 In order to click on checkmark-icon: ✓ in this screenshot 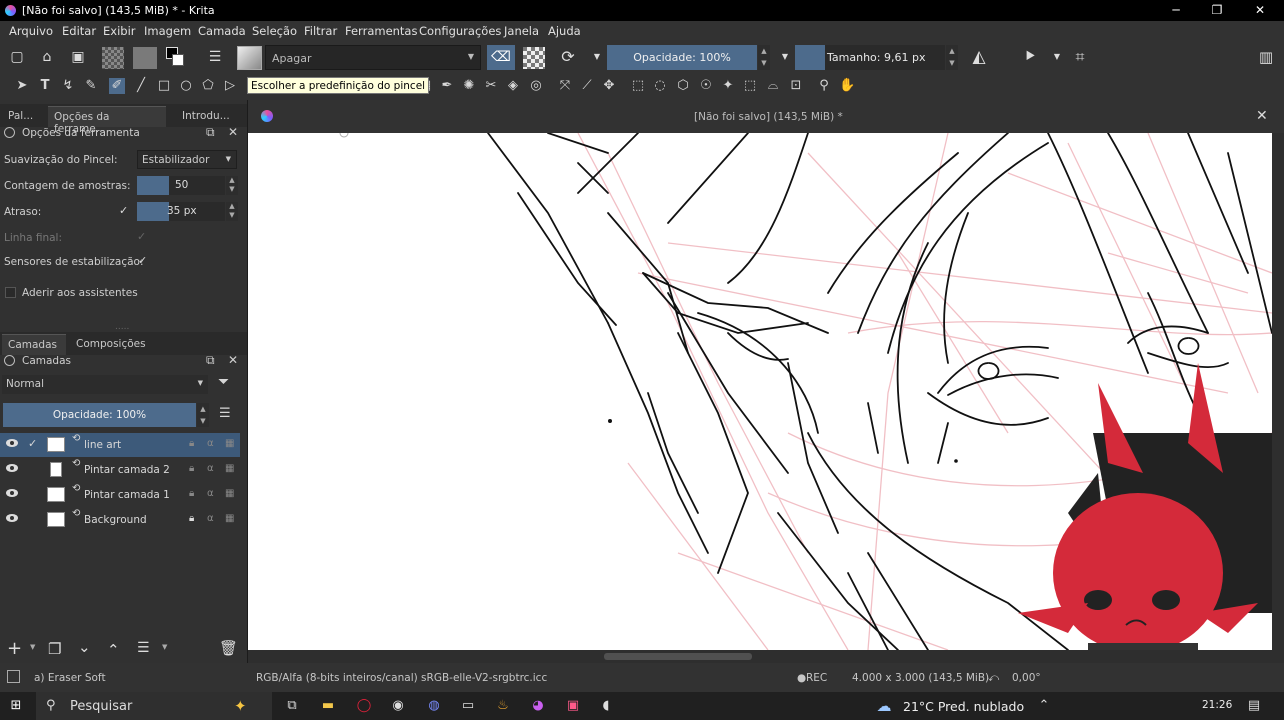, I will do `click(32, 443)`.